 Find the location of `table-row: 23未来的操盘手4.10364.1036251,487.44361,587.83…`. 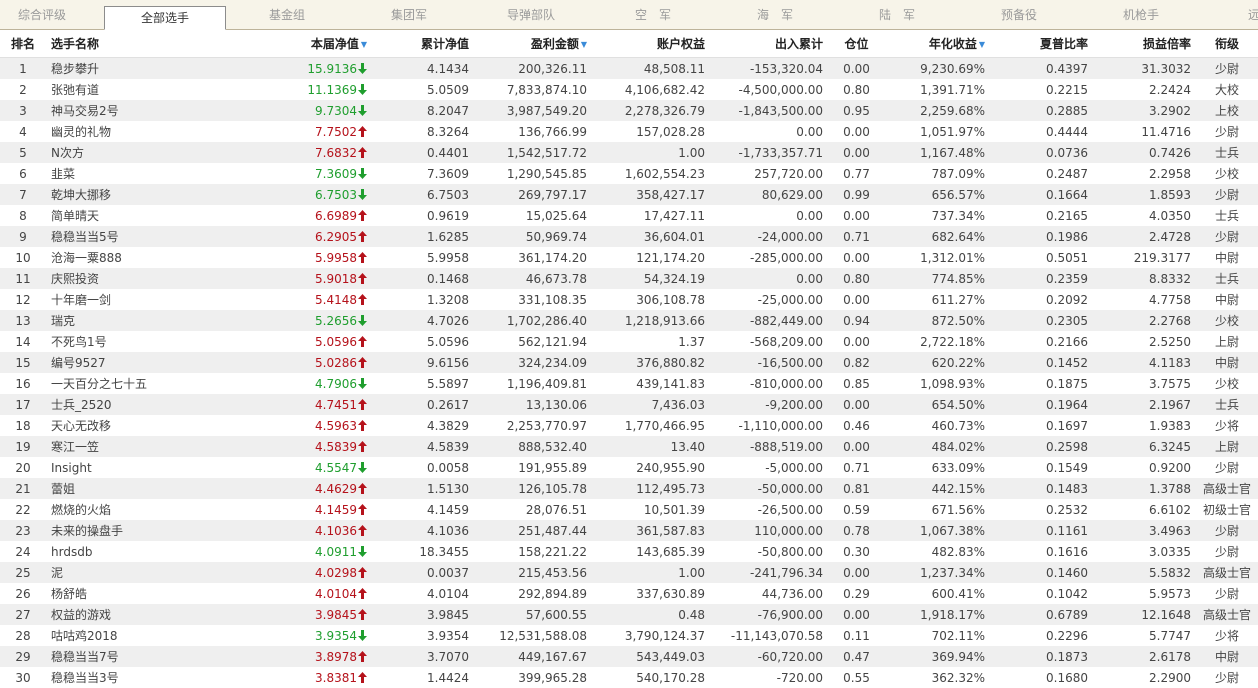

table-row: 23未来的操盘手4.10364.1036251,487.44361,587.83… is located at coordinates (629, 530).